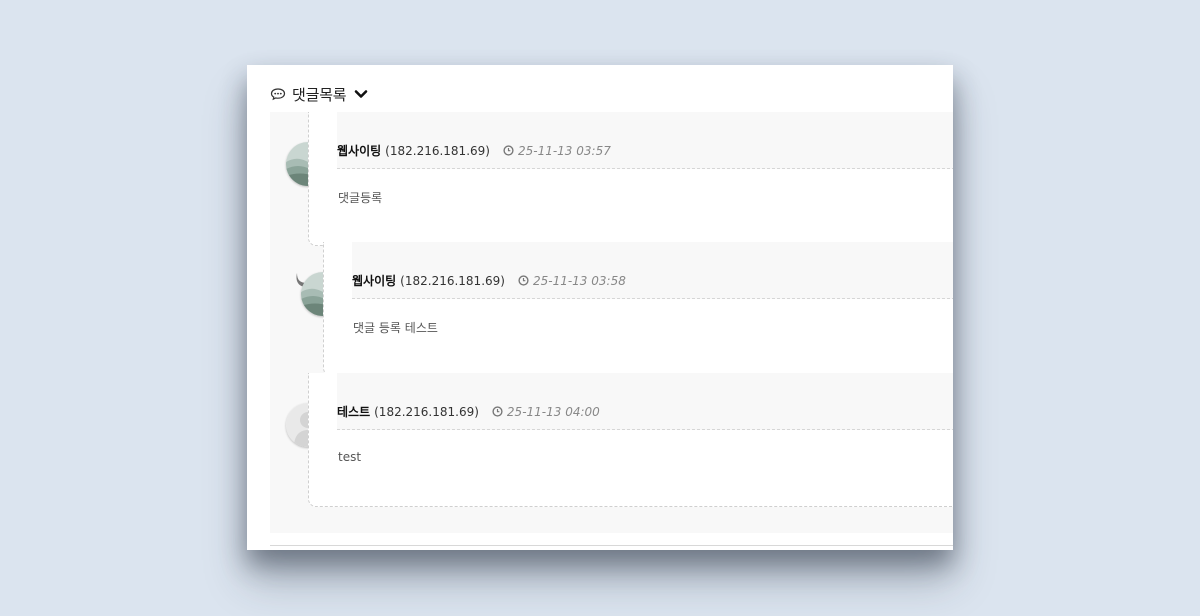 The image size is (1200, 616). Describe the element at coordinates (630, 440) in the screenshot. I see `comment-box: 테스트 (182.216.181.69) 25-11-13 04:00 test` at that location.